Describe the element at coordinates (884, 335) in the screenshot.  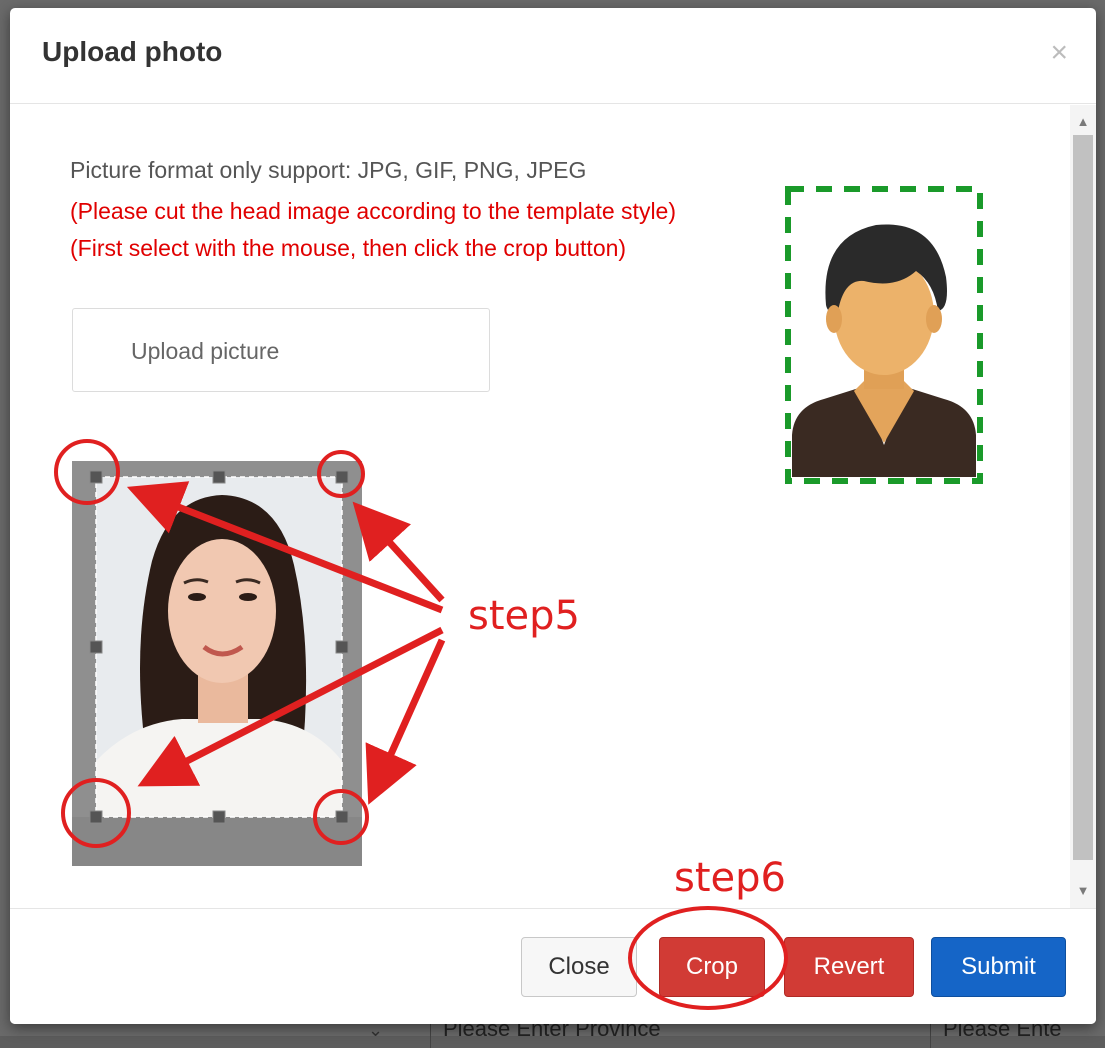
I see `template-avatar-image` at that location.